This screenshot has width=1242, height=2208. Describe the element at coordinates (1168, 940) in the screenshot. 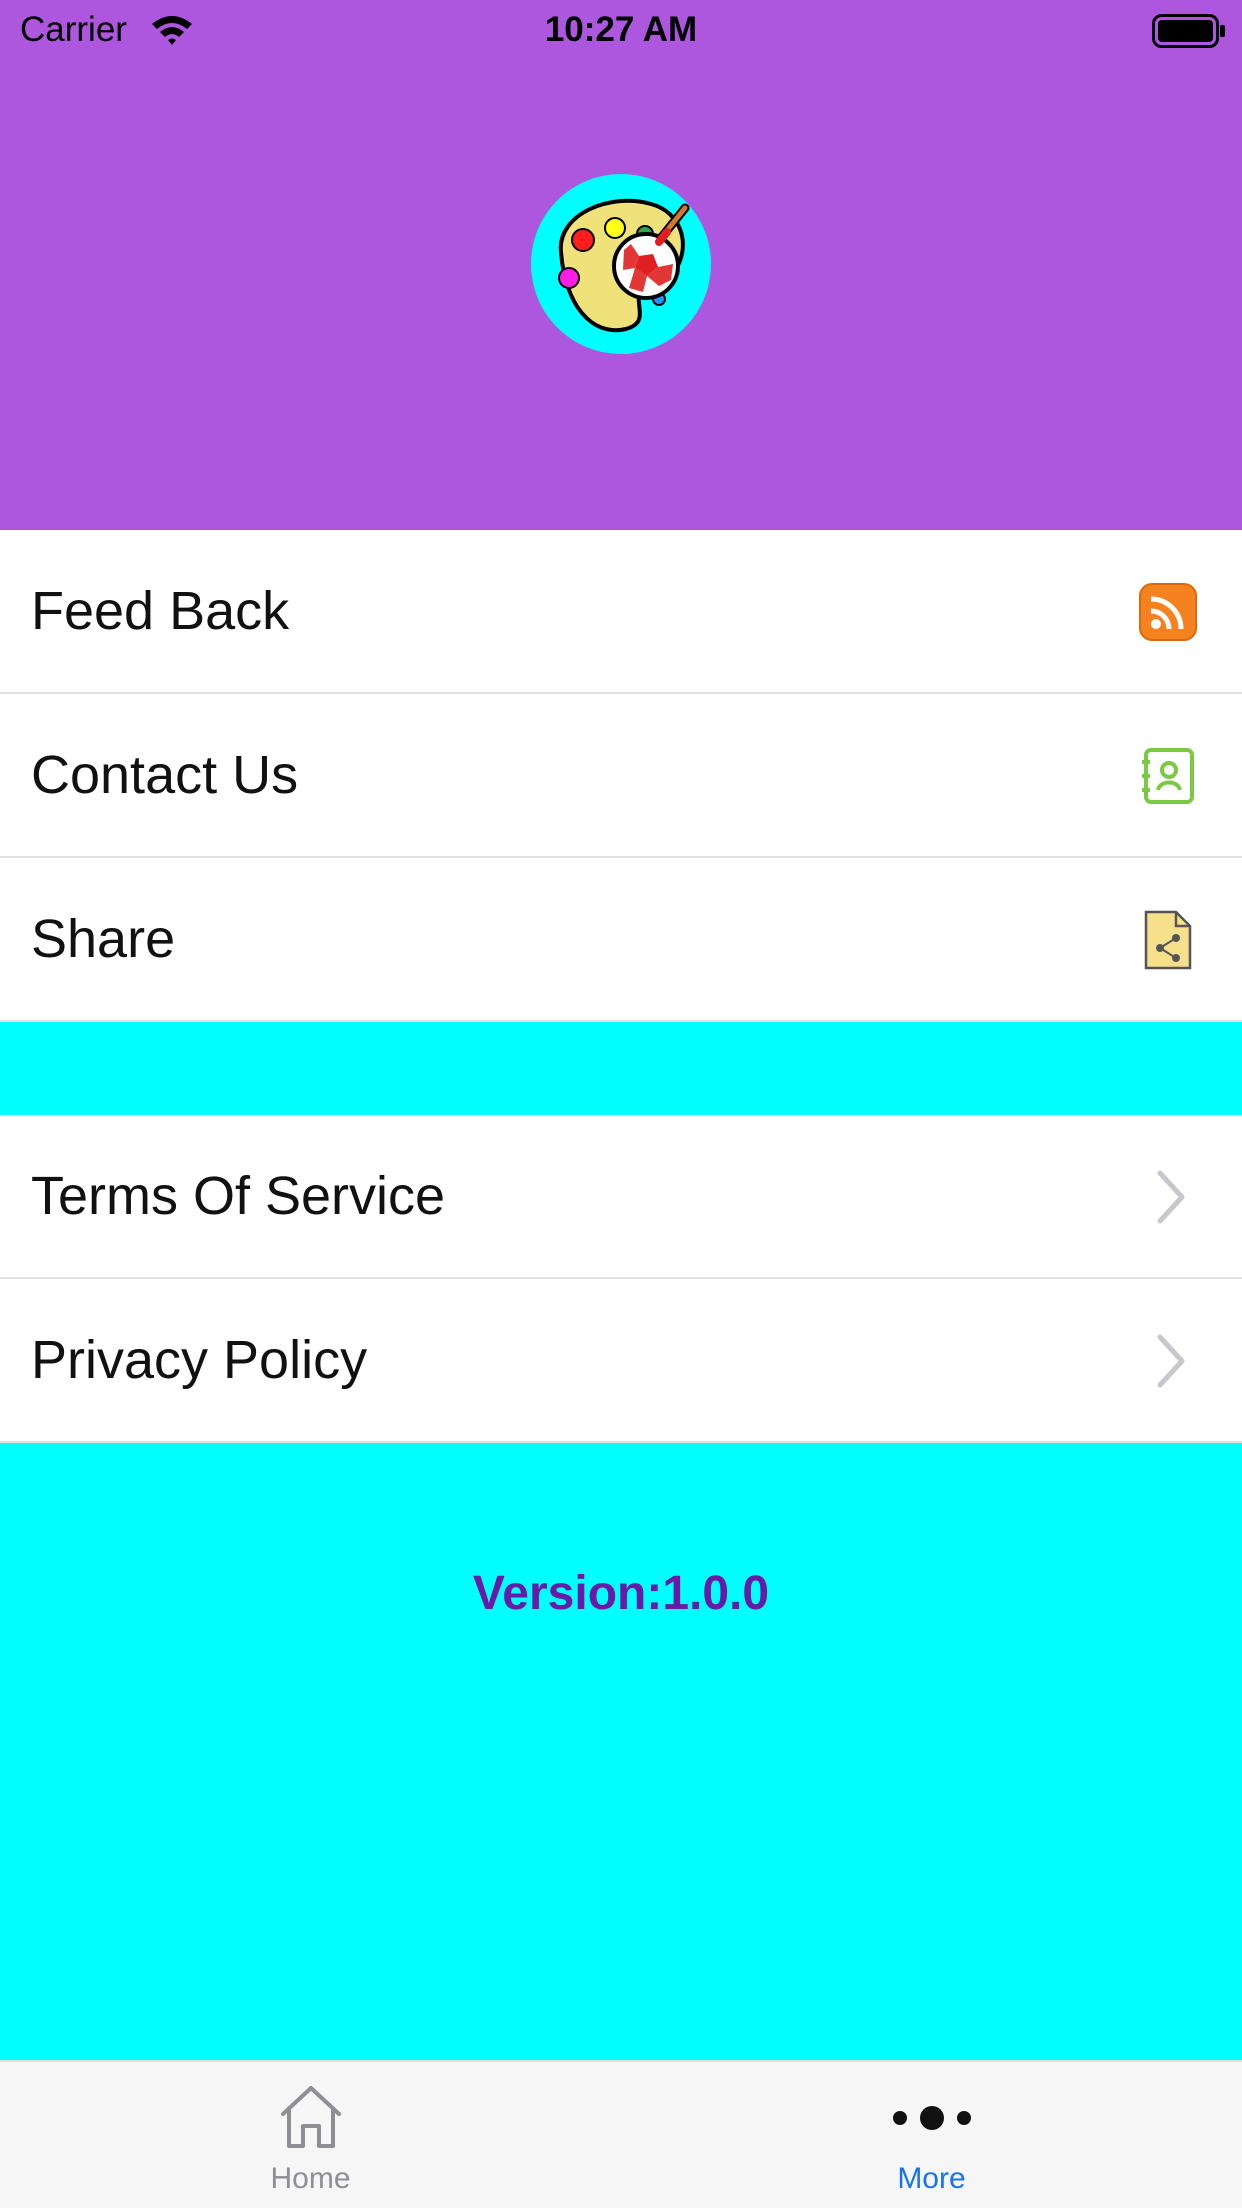

I see `share-document-icon` at that location.